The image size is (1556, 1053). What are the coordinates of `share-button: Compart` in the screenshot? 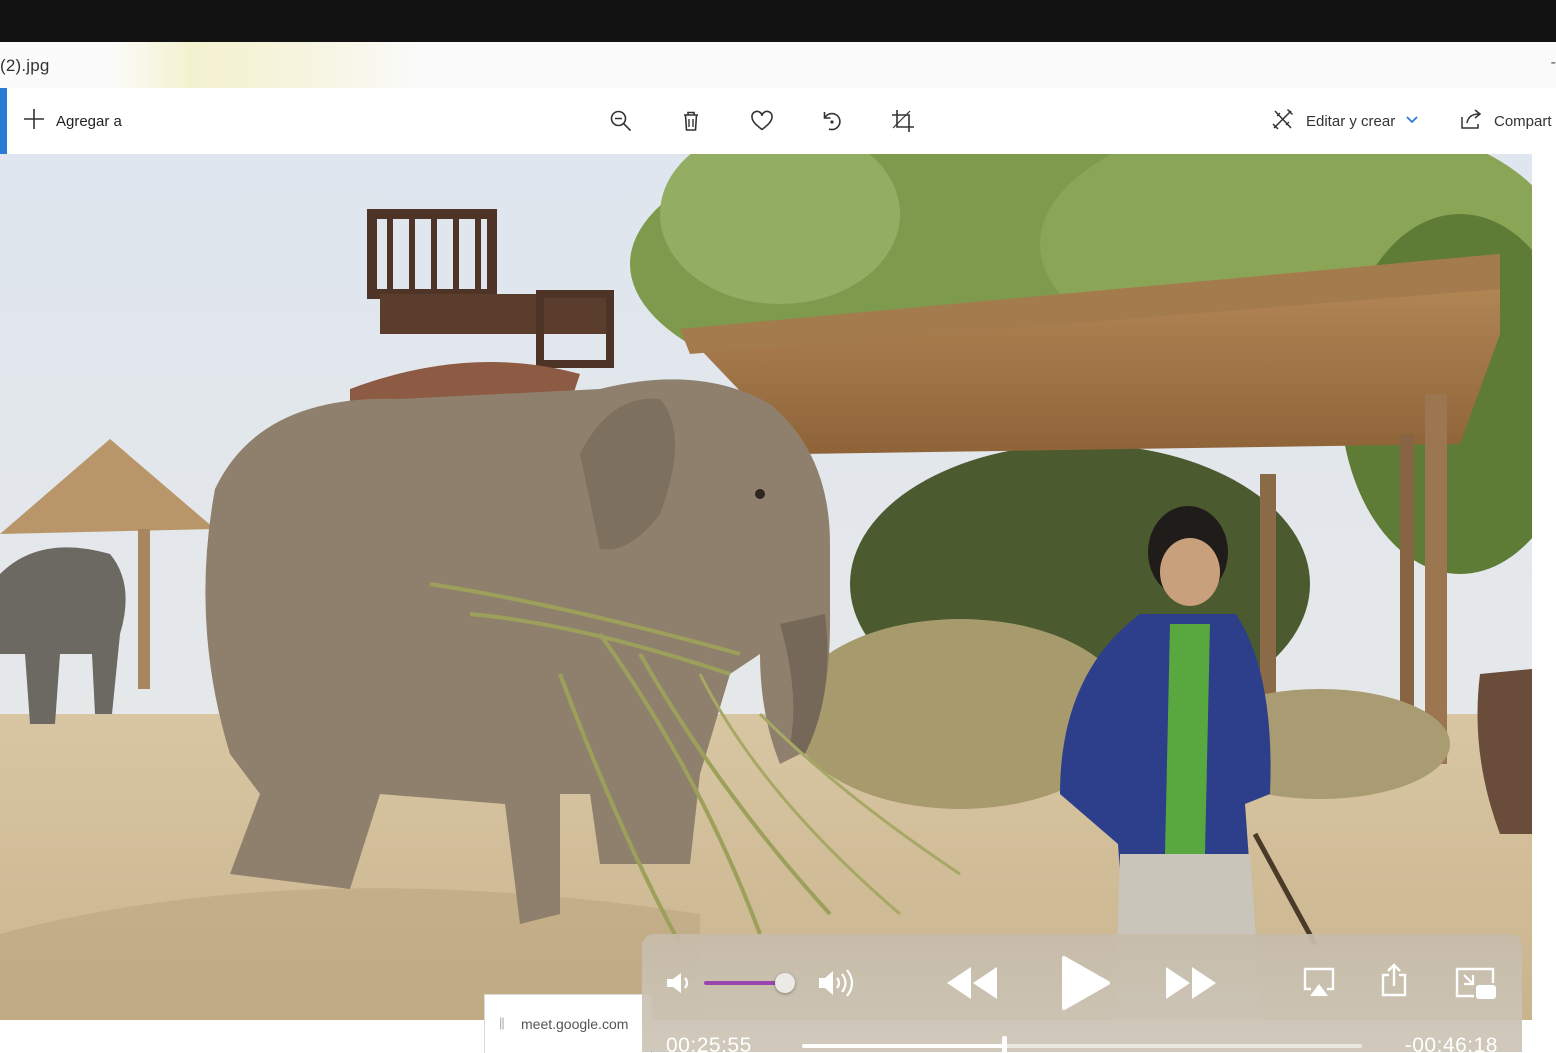 It's located at (1505, 121).